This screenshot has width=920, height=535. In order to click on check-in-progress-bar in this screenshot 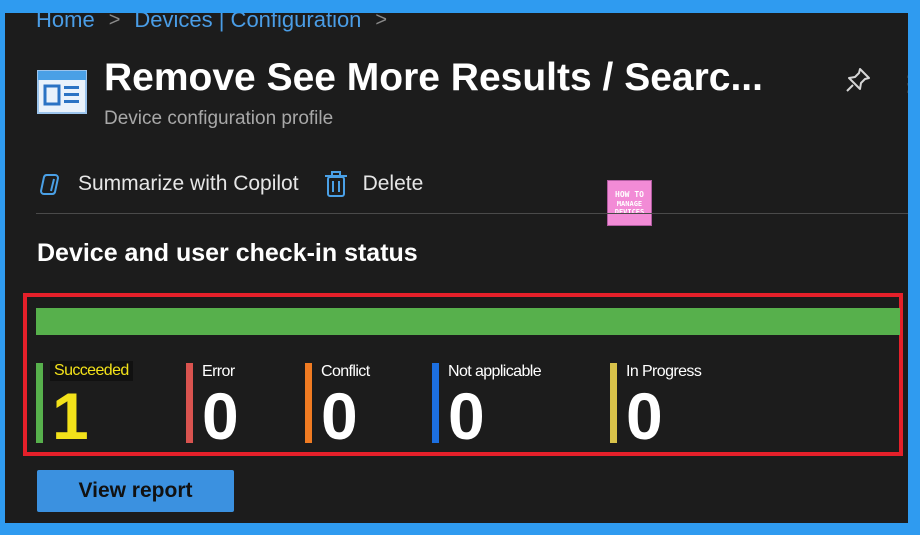, I will do `click(468, 321)`.